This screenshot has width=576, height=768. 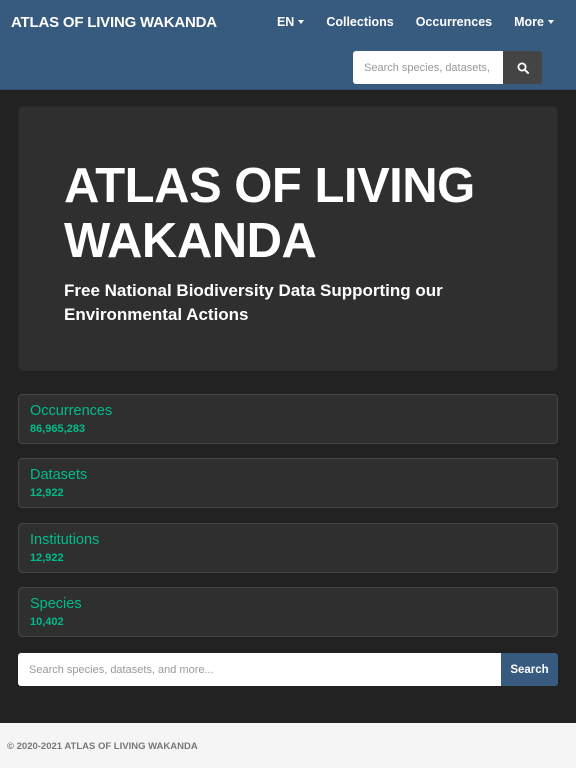 What do you see at coordinates (102, 746) in the screenshot?
I see `footer-copyright: © 2020-2021 ATLAS OF LIVING WAKANDA` at bounding box center [102, 746].